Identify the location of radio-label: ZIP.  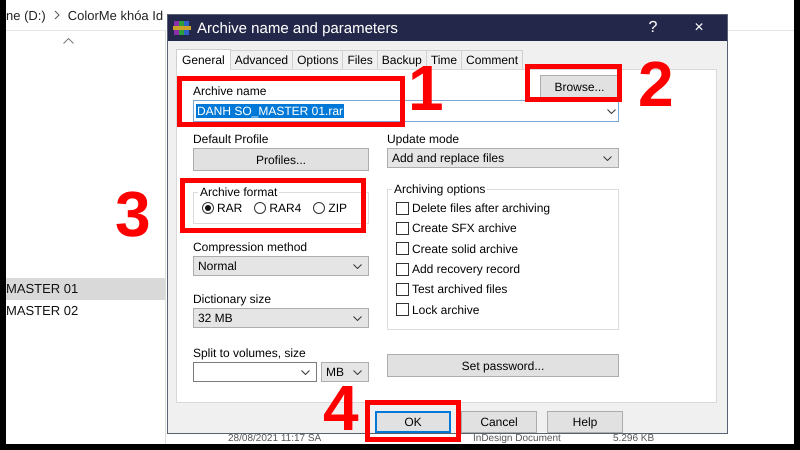
(338, 208).